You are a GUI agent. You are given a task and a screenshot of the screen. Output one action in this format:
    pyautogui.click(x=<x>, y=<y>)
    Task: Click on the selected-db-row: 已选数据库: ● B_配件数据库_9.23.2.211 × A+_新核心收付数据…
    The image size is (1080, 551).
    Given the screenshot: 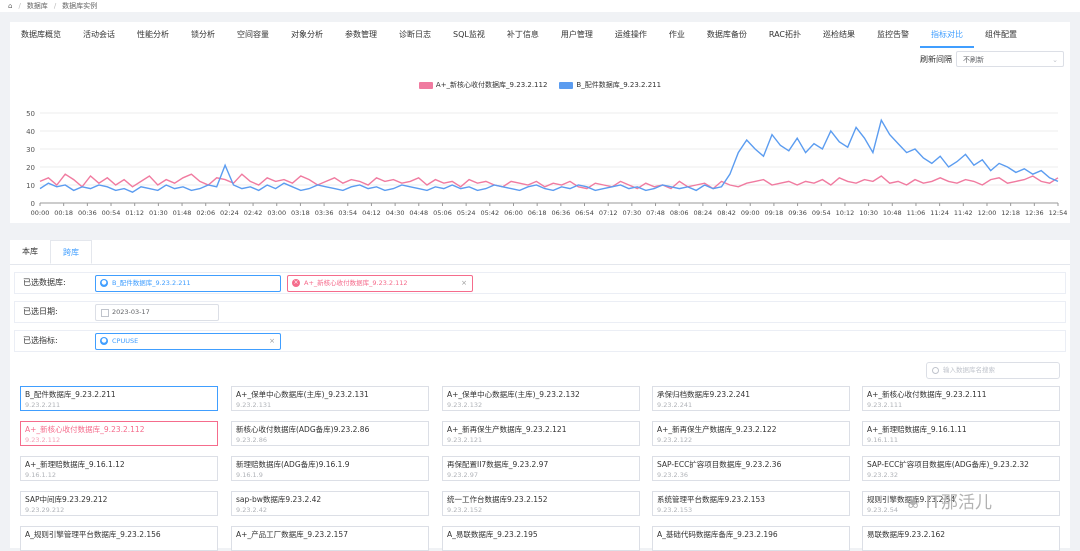 What is the action you would take?
    pyautogui.click(x=540, y=283)
    